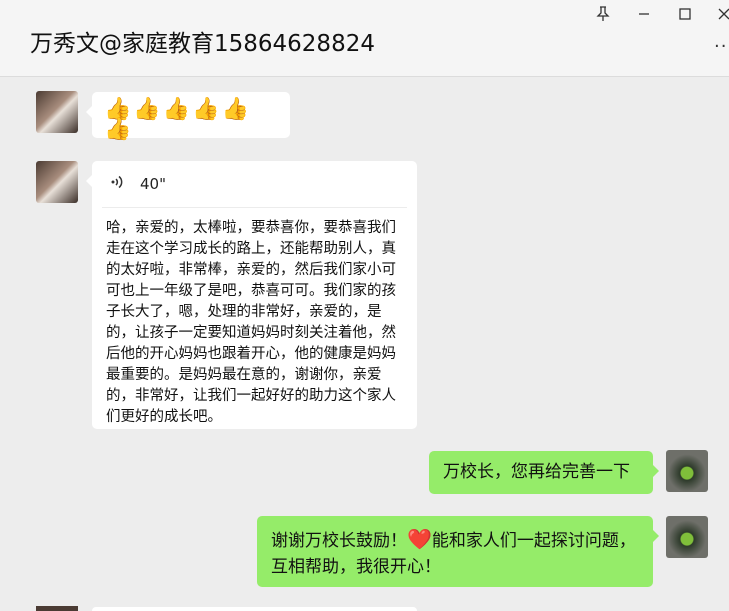  I want to click on thumbs-up-emoji-row: 👍👍👍👍👍👍, so click(177, 119).